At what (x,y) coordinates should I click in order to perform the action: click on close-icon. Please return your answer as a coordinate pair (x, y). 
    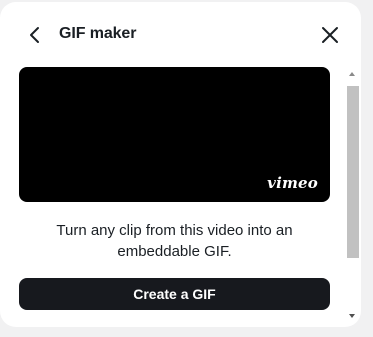
    Looking at the image, I should click on (330, 35).